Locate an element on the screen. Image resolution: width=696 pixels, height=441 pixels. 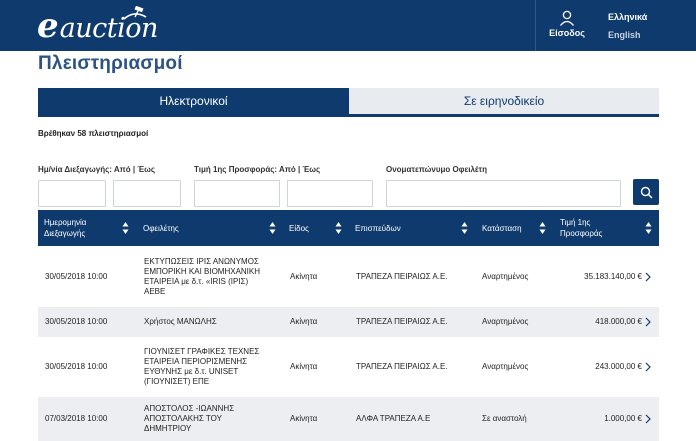
date-to-input is located at coordinates (147, 193).